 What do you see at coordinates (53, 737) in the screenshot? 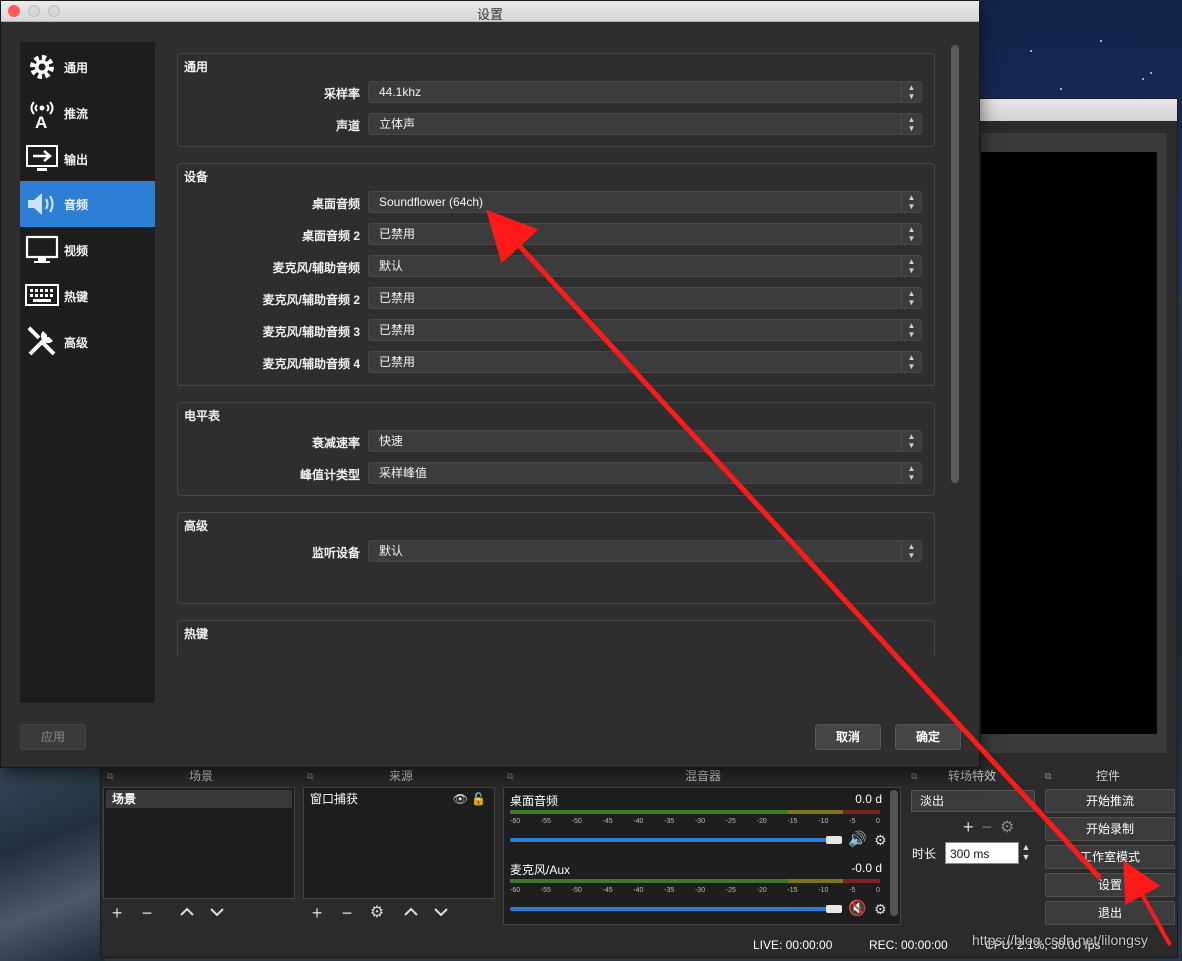
I see `apply-button: 应用` at bounding box center [53, 737].